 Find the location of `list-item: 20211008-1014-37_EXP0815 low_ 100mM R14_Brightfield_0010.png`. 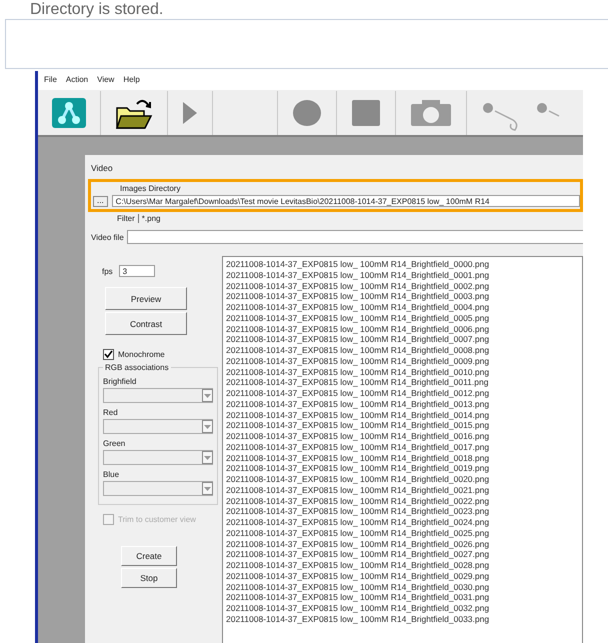

list-item: 20211008-1014-37_EXP0815 low_ 100mM R14_Brightfield_0010.png is located at coordinates (402, 372).